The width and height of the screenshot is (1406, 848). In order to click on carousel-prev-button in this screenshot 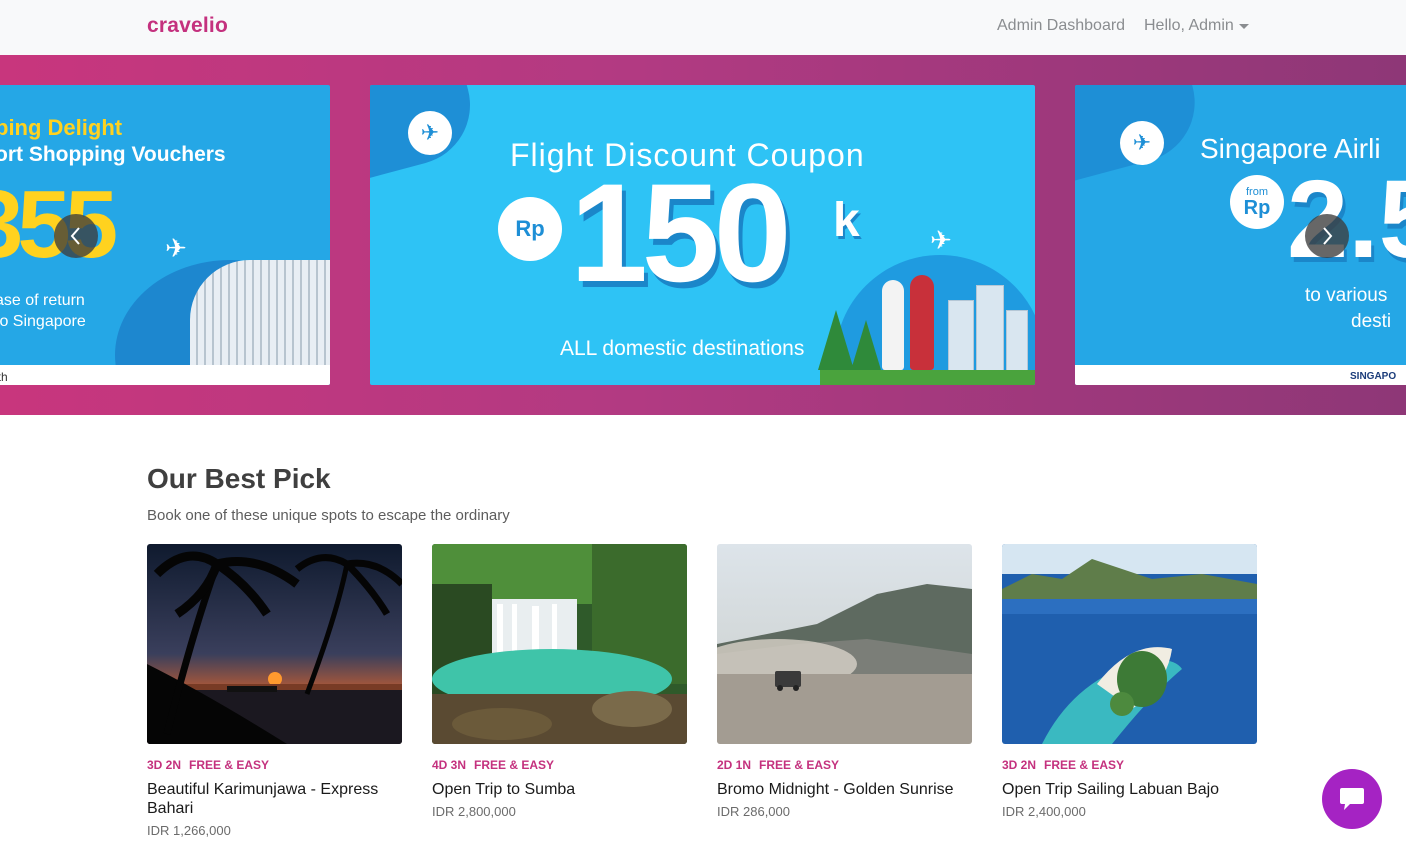, I will do `click(76, 236)`.